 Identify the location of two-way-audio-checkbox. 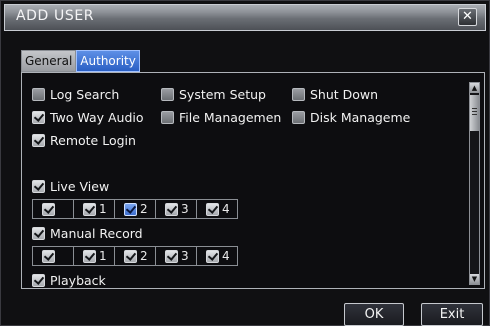
(38, 117).